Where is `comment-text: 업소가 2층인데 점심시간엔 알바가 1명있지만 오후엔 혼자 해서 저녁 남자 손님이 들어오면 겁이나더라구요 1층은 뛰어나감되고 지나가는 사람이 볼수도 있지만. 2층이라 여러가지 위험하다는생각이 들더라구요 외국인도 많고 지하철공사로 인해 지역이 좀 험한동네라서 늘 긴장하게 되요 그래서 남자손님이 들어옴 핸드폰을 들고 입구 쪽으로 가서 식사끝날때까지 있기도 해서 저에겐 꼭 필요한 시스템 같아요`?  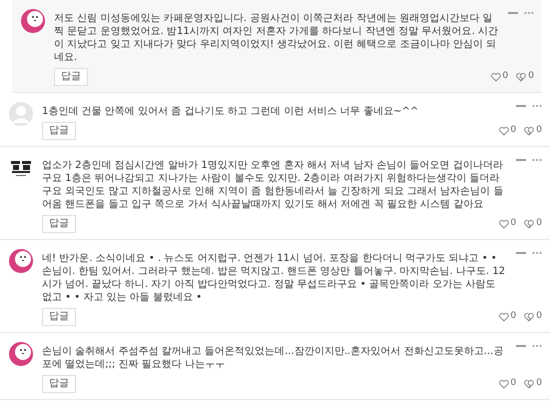 comment-text: 업소가 2층인데 점심시간엔 알바가 1명있지만 오후엔 혼자 해서 저녁 남자 손님이 들어오면 겁이나더라구요 1층은 뛰어나감되고 지나가는 사람이 볼수도 있지만. 2층이라 여러가지 위험하다는생각이 들더라구요 외국인도 많고 지하철공사로 인해 지역이 좀 험한동네라서 늘 긴장하게 되요 그래서 남자손님이 들어옴 핸드폰을 들고 입구 쪽으로 가서 식사끝날때까지 있기도 해서 저에겐 꼭 필요한 시스템 같아요 is located at coordinates (273, 185).